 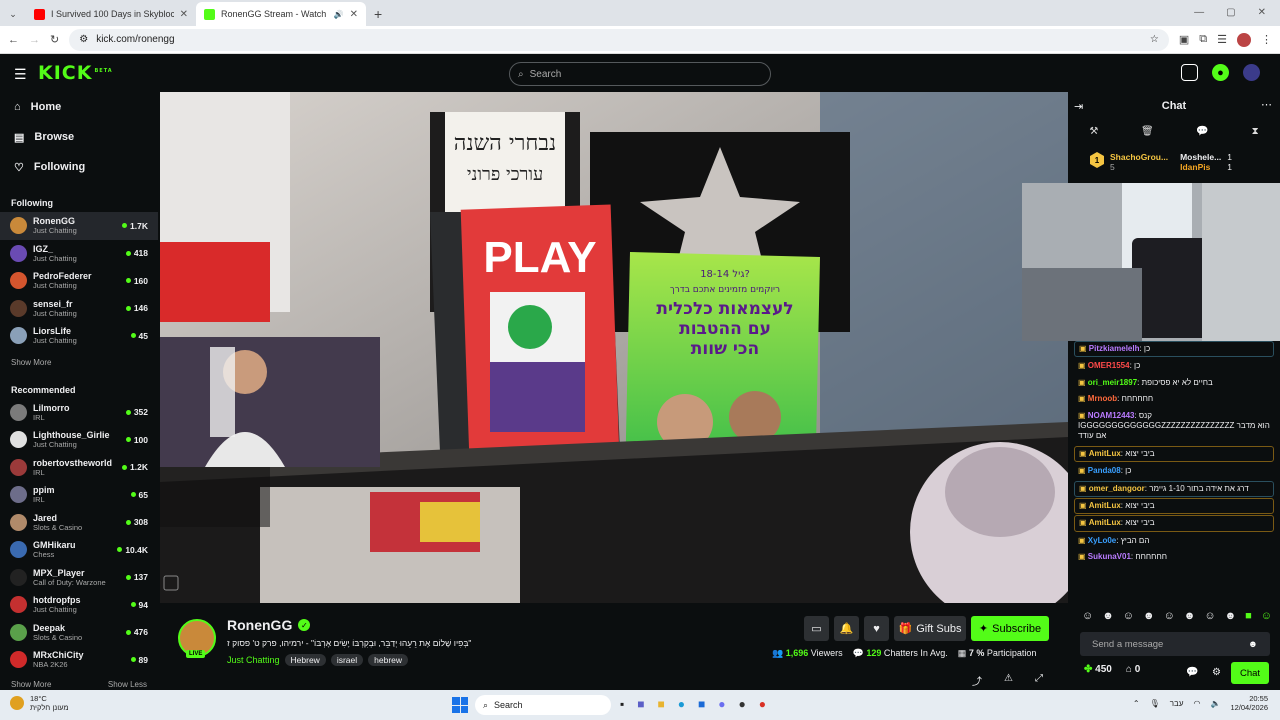 I want to click on site-info-icon: ⚙, so click(x=83, y=39).